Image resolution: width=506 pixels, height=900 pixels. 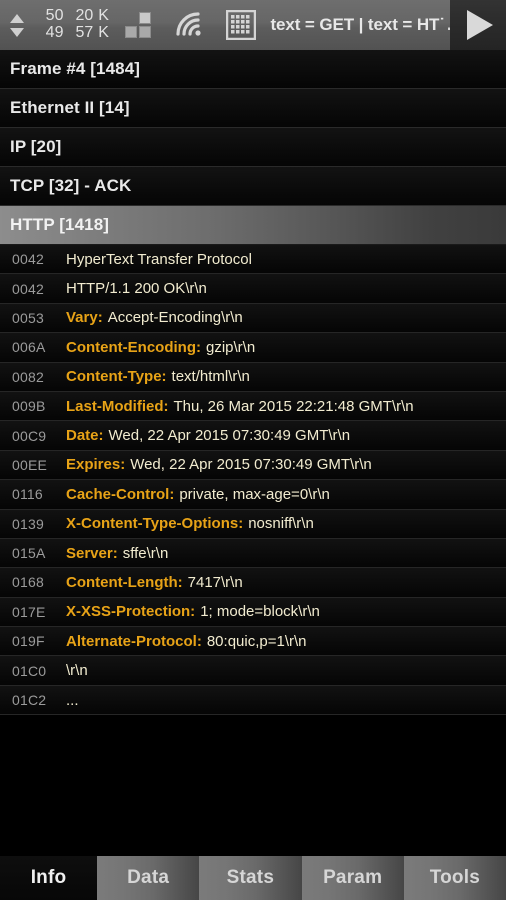 What do you see at coordinates (17, 25) in the screenshot?
I see `packet-nav-arrows` at bounding box center [17, 25].